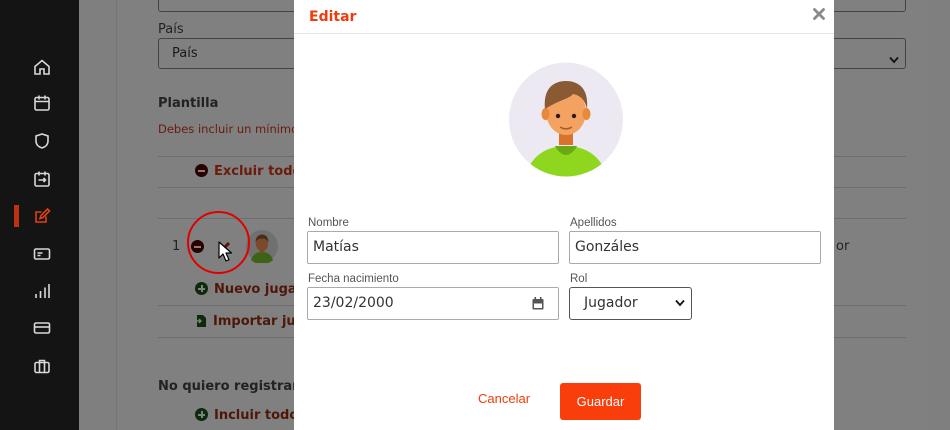 This screenshot has width=950, height=430. I want to click on active-nav-indicator, so click(16, 216).